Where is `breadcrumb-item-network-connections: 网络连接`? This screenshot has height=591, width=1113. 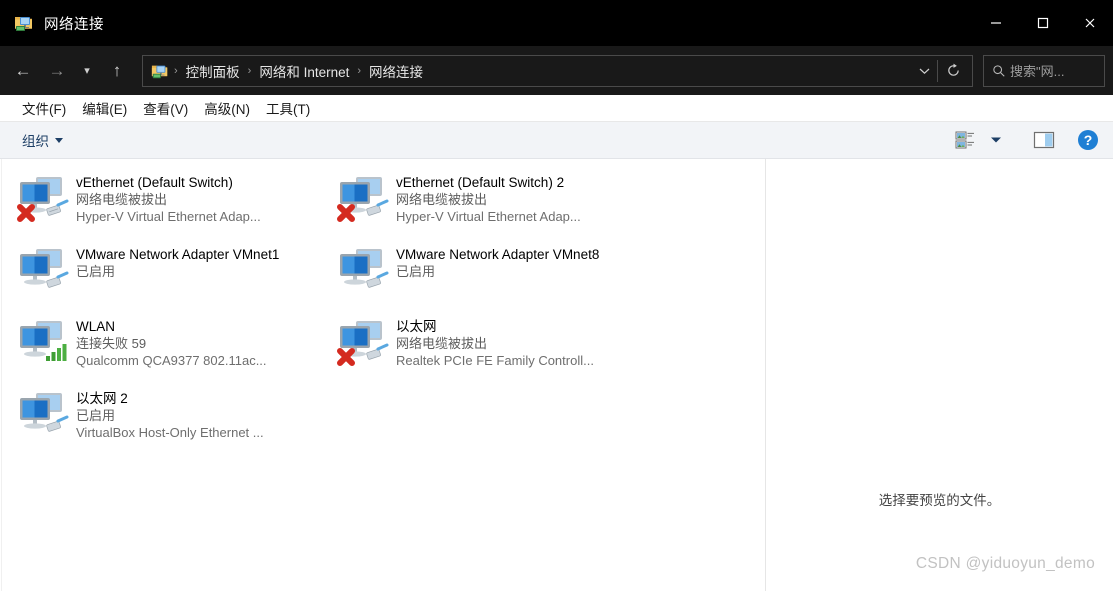
breadcrumb-item-network-connections: 网络连接 is located at coordinates (396, 71).